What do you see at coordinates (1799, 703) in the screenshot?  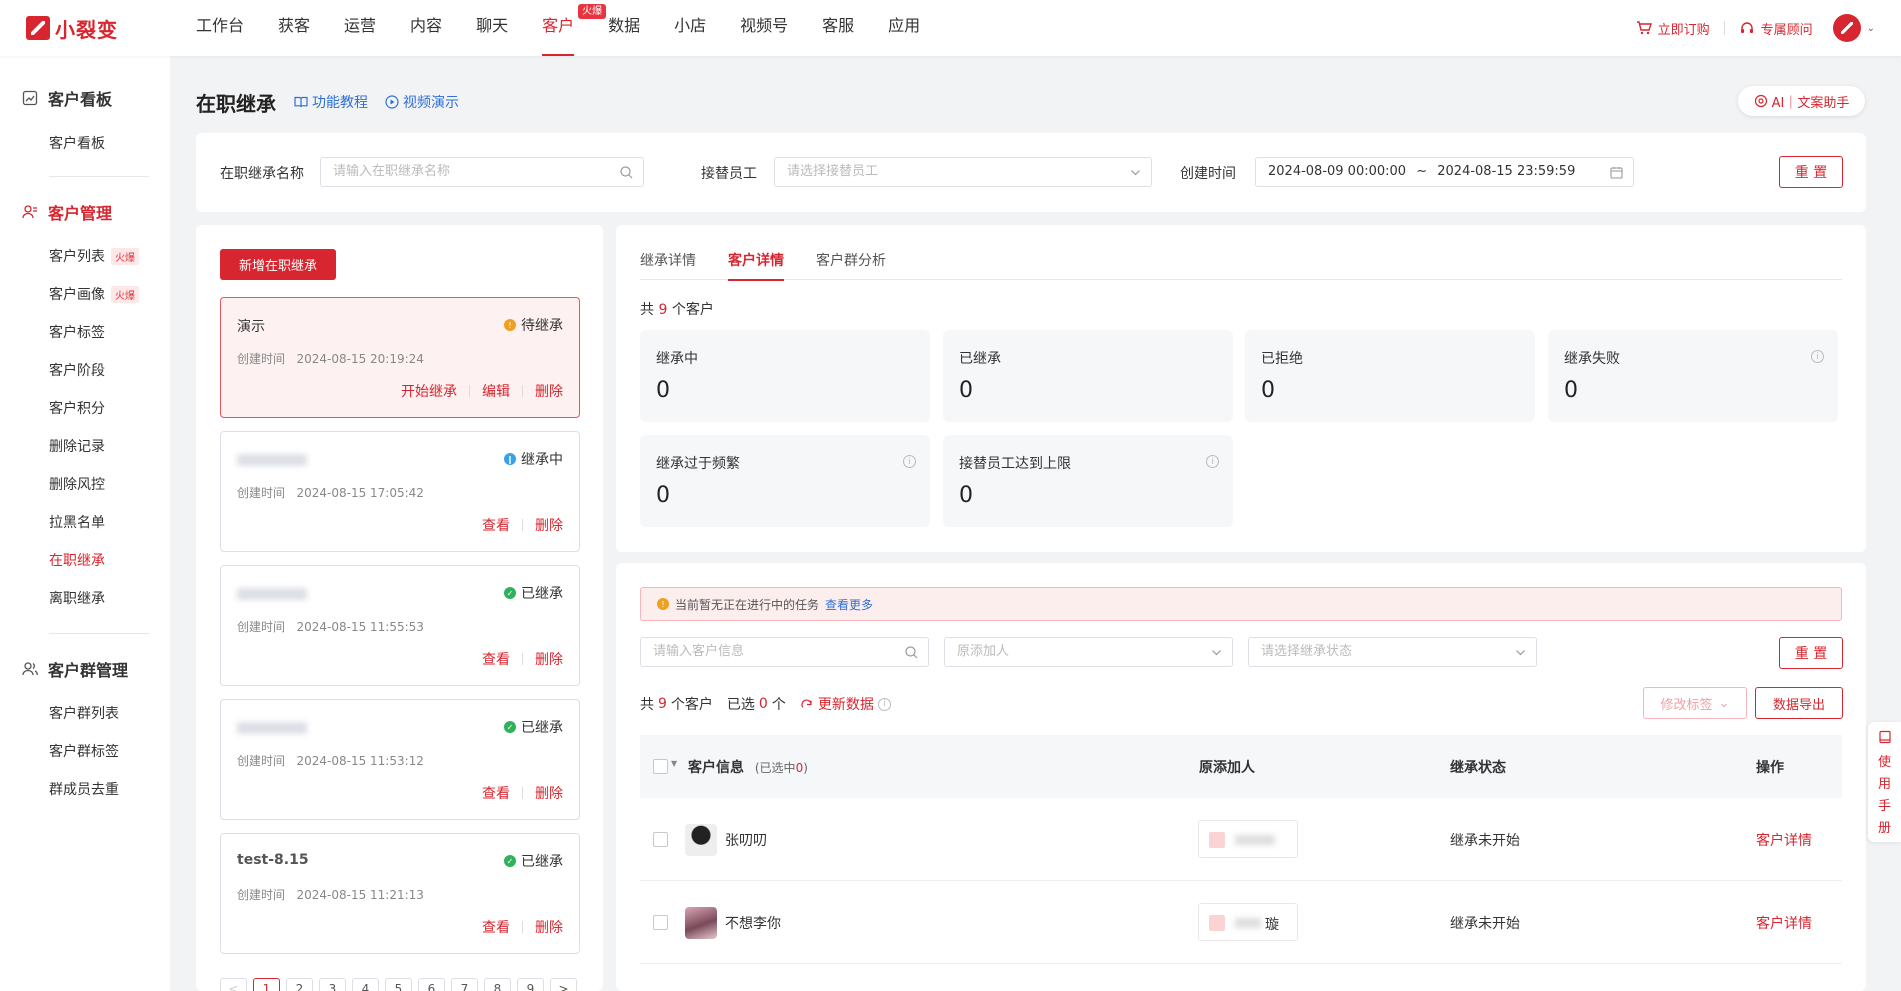 I see `export-button: 数据导出` at bounding box center [1799, 703].